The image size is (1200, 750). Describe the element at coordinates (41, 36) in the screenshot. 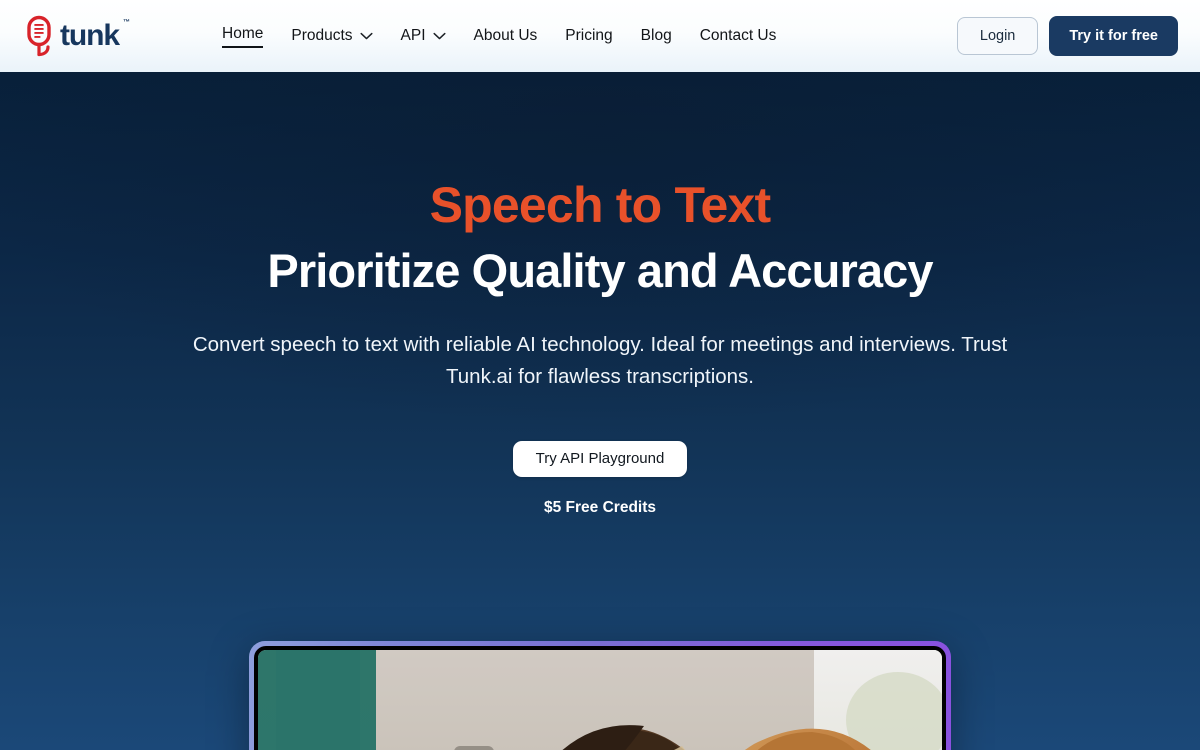

I see `microphone-q-icon` at that location.